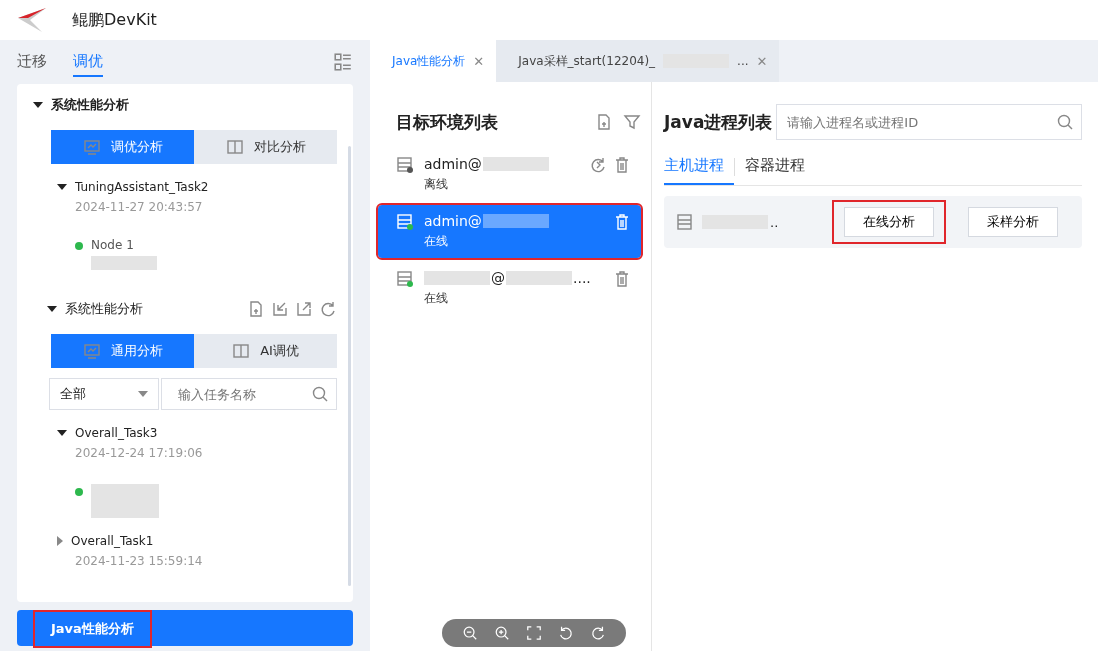 This screenshot has height=651, width=1098. What do you see at coordinates (256, 309) in the screenshot?
I see `new-file-icon` at bounding box center [256, 309].